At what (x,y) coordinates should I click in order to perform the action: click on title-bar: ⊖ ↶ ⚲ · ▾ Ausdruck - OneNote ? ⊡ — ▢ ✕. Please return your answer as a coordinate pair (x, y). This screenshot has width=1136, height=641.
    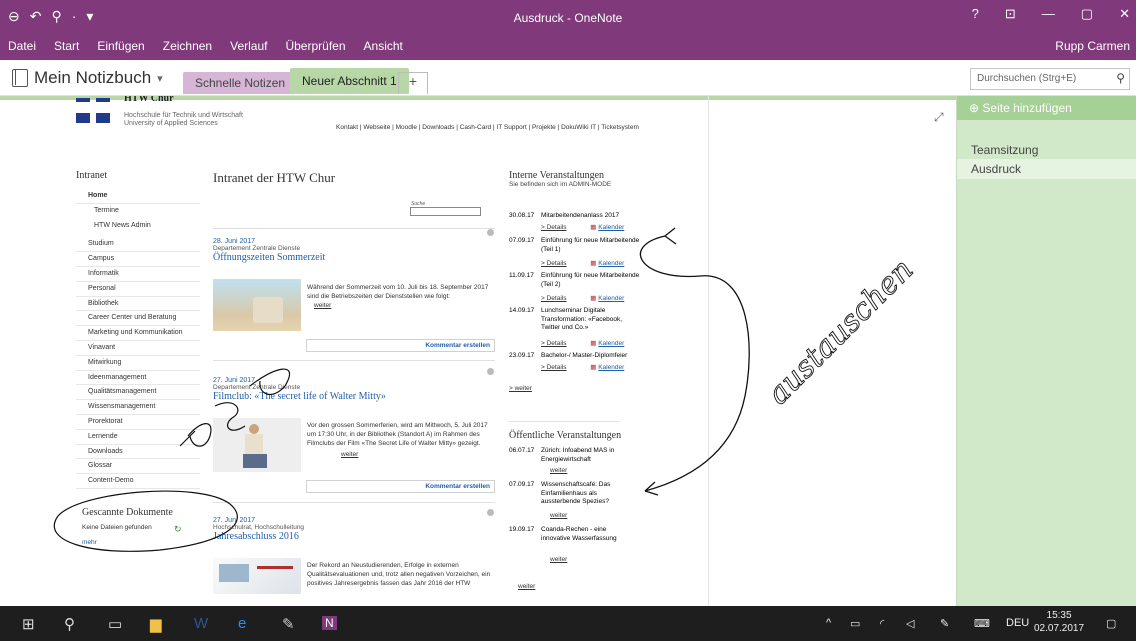
    Looking at the image, I should click on (568, 18).